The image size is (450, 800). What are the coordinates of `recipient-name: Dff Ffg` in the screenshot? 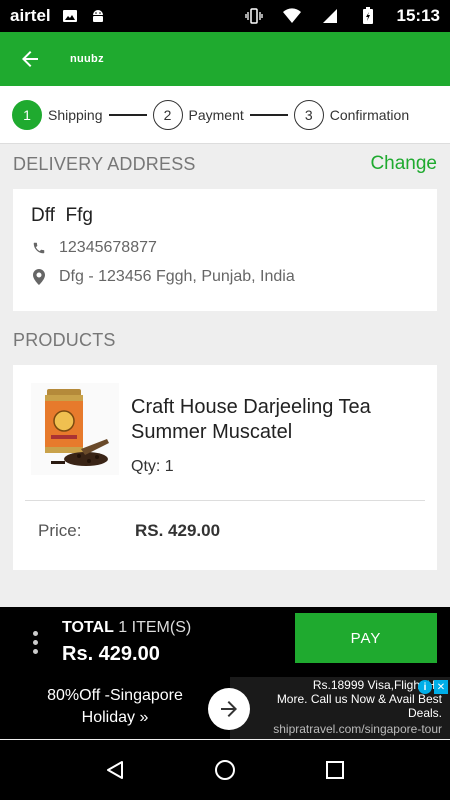 It's located at (62, 215).